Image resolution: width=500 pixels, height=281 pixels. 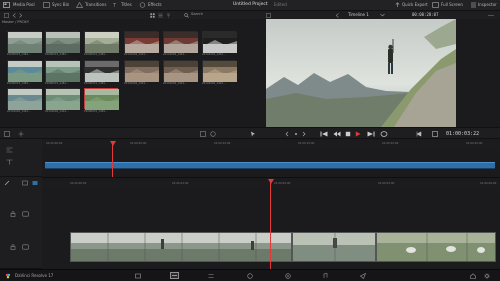 What do you see at coordinates (155, 4) in the screenshot?
I see `effects-tab: Effects` at bounding box center [155, 4].